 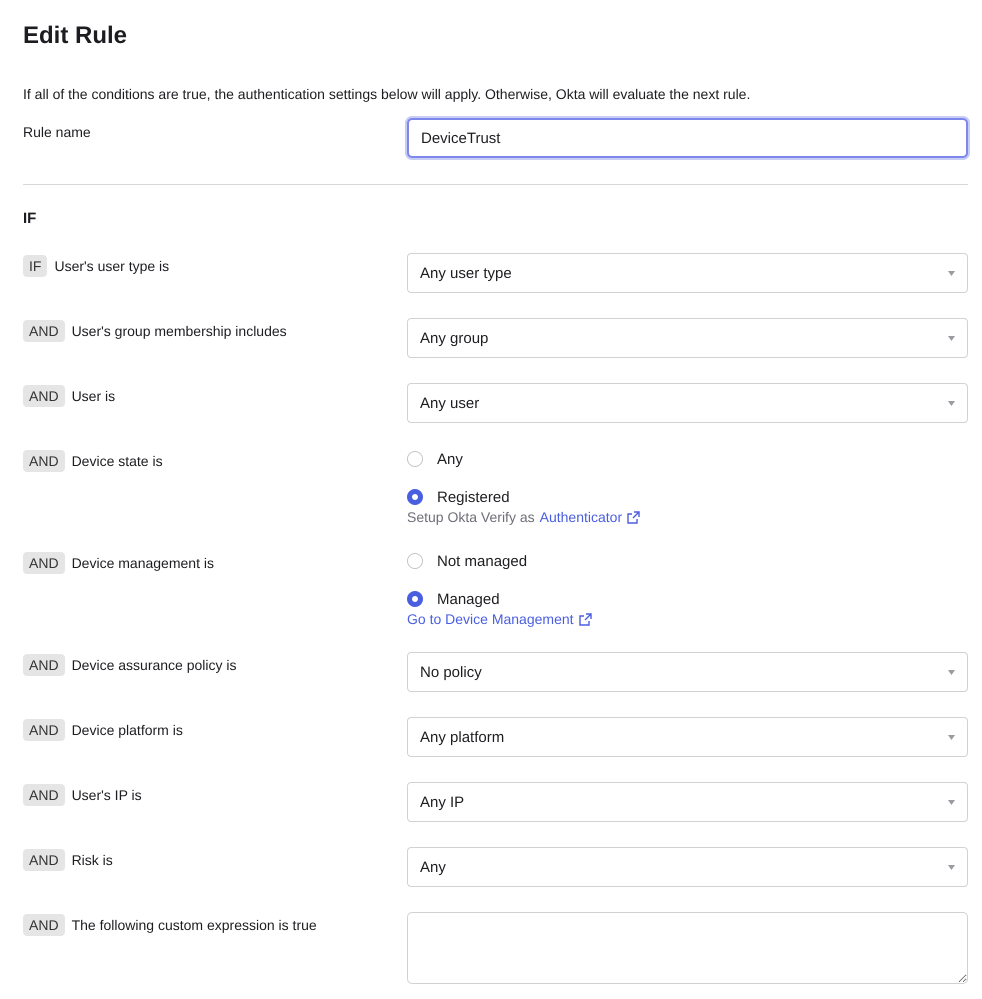 I want to click on dropdown: Any group, so click(x=687, y=338).